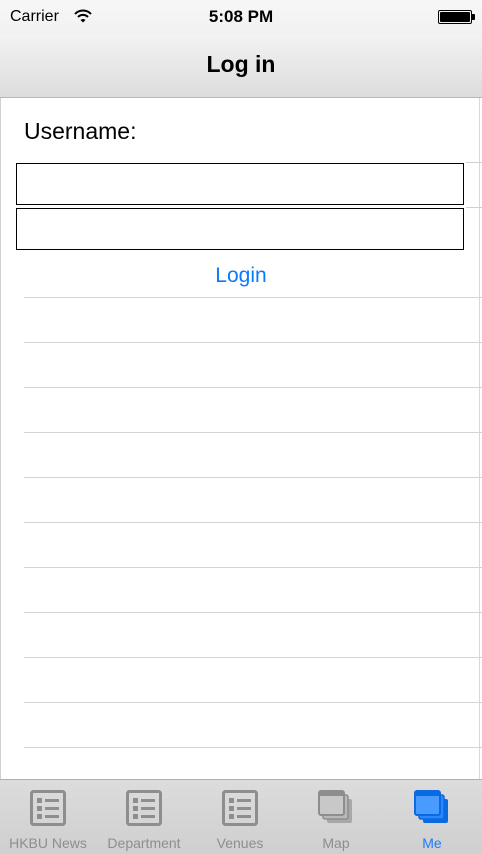 Image resolution: width=482 pixels, height=854 pixels. Describe the element at coordinates (432, 843) in the screenshot. I see `tab-label: Me` at that location.